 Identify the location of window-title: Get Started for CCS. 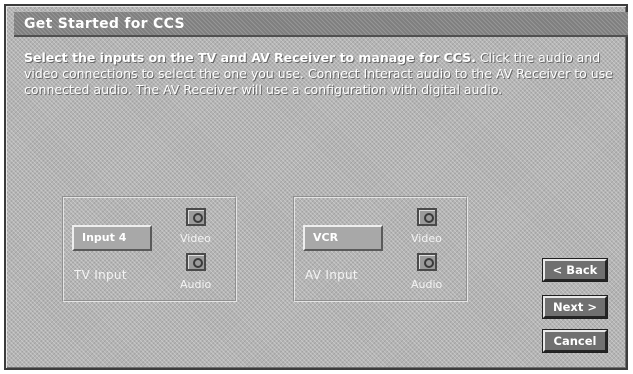
(104, 24).